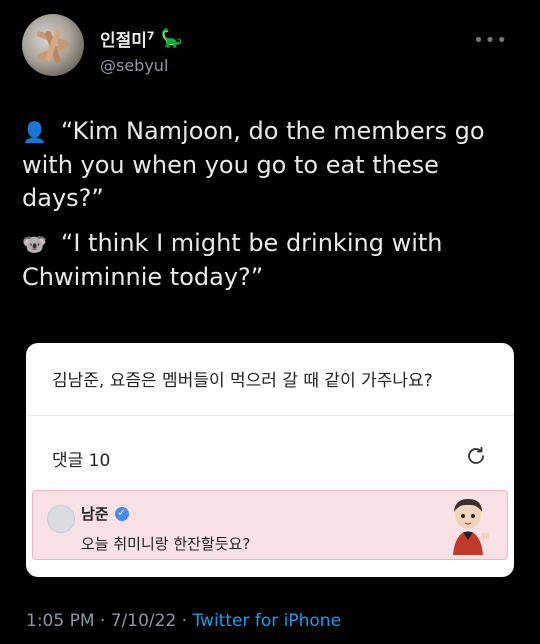 This screenshot has height=644, width=540. What do you see at coordinates (34, 132) in the screenshot?
I see `person-icon: 👤` at bounding box center [34, 132].